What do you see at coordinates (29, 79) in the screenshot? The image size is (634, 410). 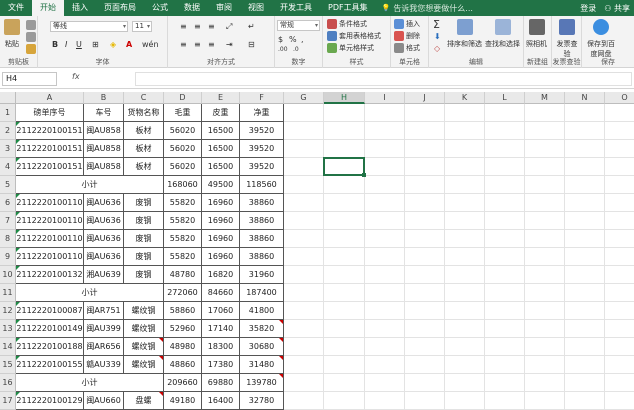 I see `name-box: H4` at bounding box center [29, 79].